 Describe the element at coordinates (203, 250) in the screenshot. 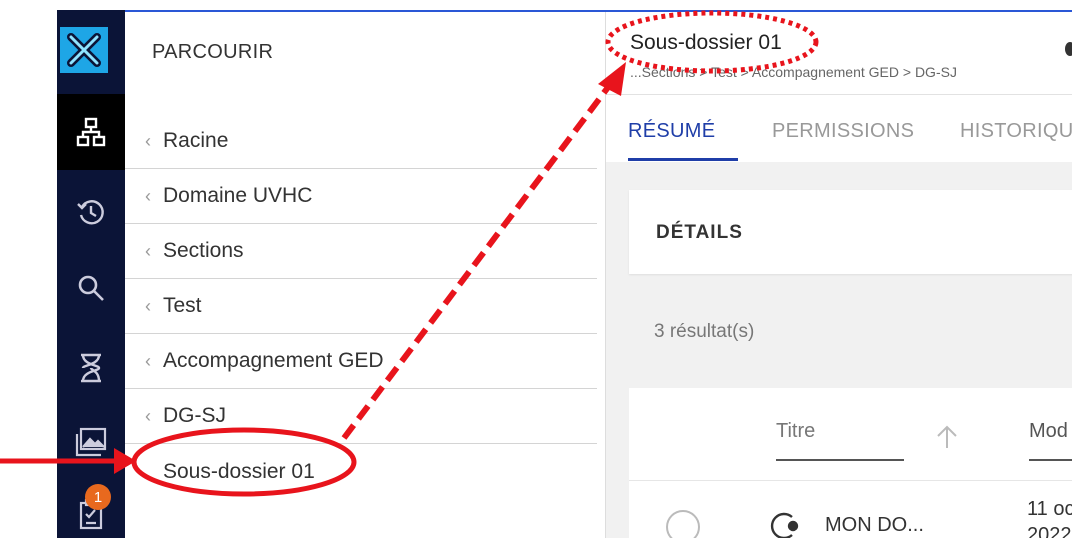

I see `tree-item-label: Sections` at that location.